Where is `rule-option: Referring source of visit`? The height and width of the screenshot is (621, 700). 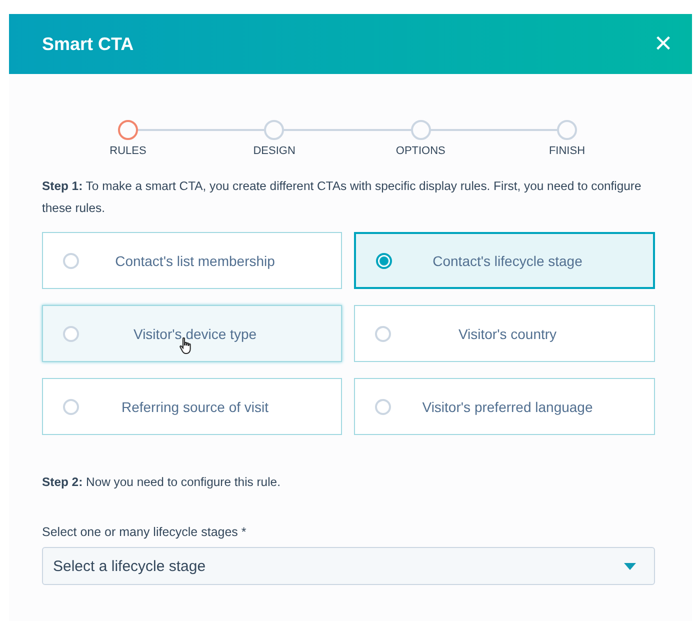
rule-option: Referring source of visit is located at coordinates (192, 406).